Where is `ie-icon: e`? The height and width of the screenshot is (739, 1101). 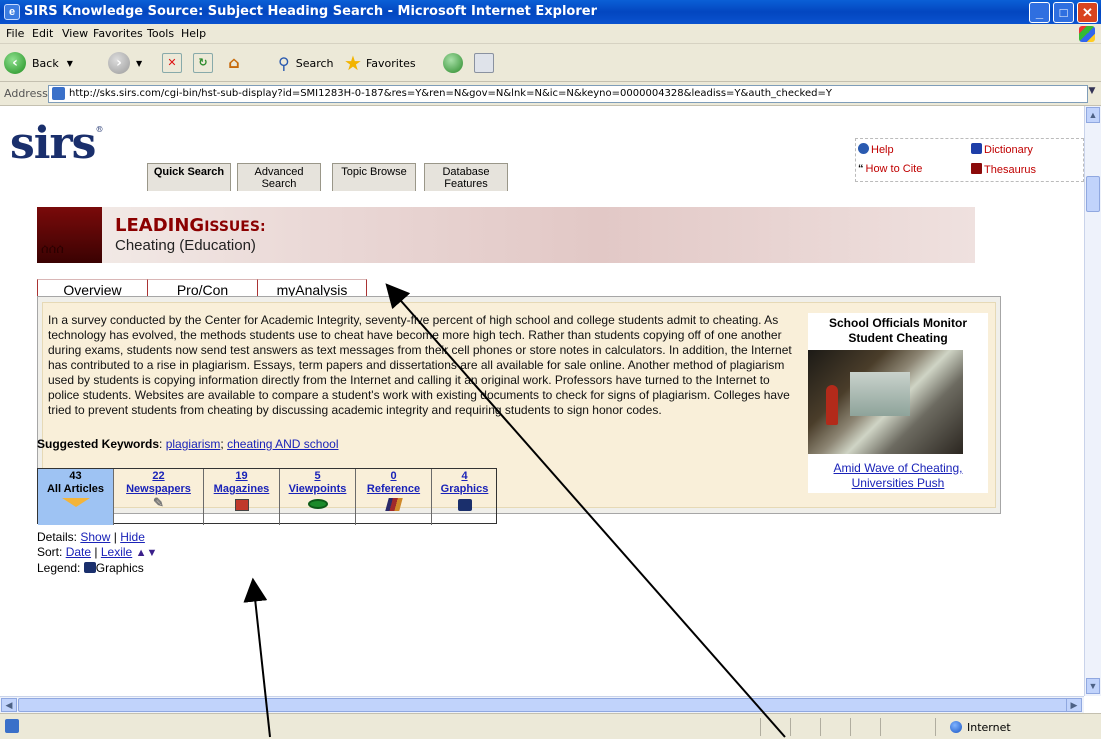
ie-icon: e is located at coordinates (12, 12).